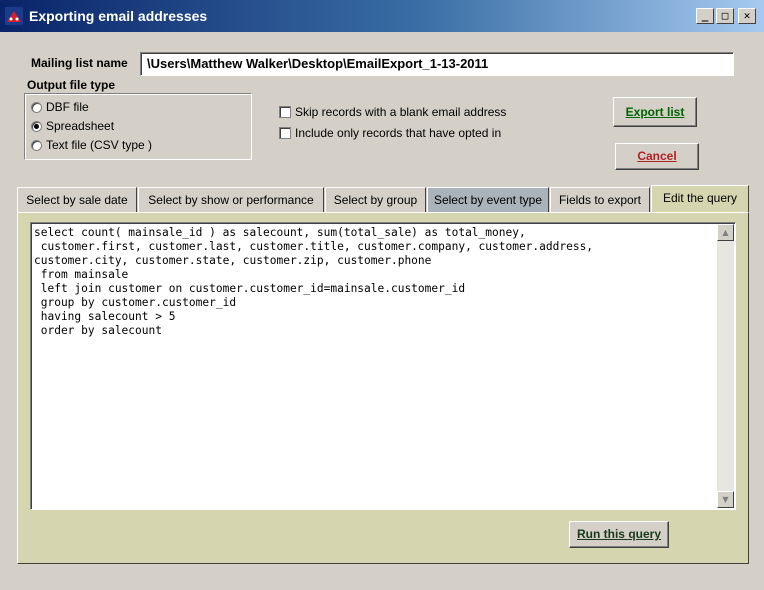 The width and height of the screenshot is (764, 590). I want to click on tab-select-by-sale-date: Select by sale date, so click(77, 200).